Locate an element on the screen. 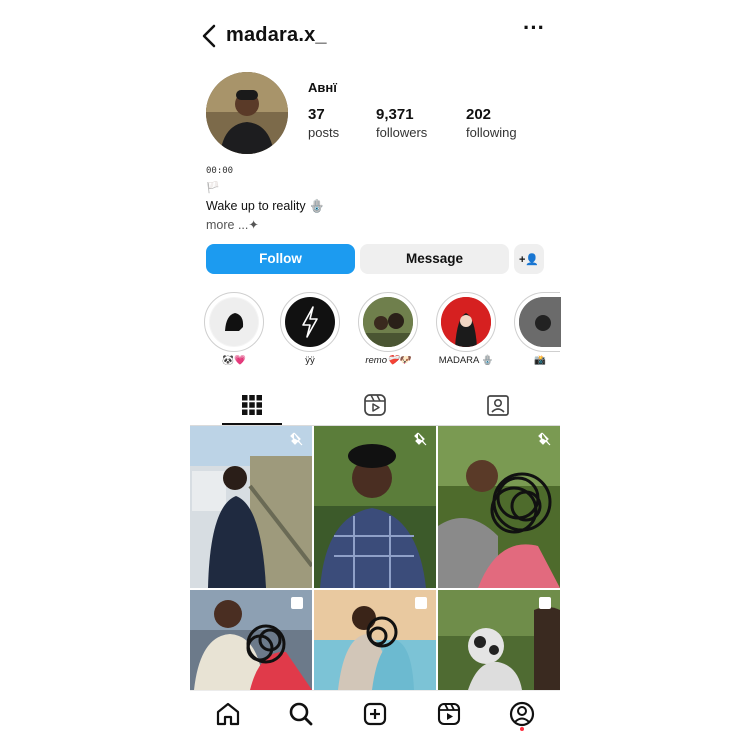 This screenshot has width=750, height=751. grid-icon is located at coordinates (252, 405).